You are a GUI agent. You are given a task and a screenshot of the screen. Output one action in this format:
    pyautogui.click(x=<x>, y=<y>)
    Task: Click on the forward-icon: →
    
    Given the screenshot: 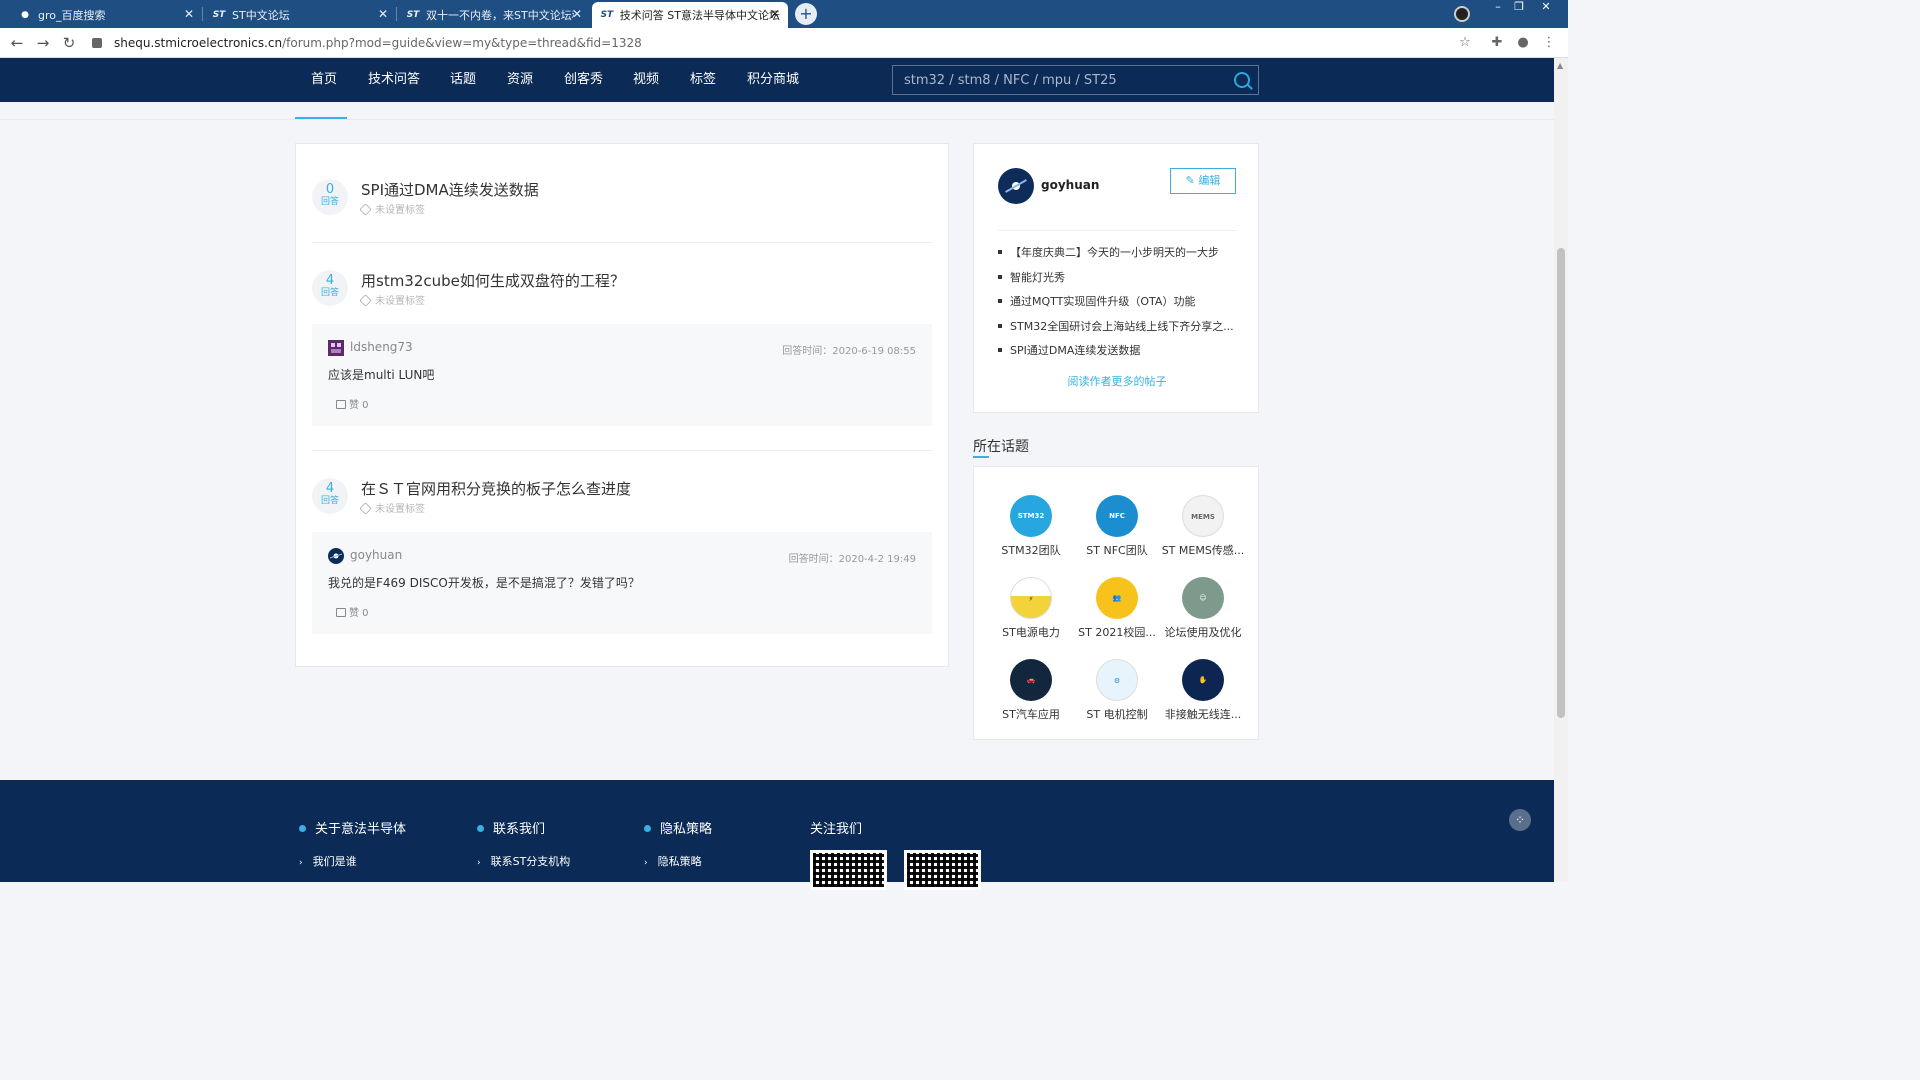 What is the action you would take?
    pyautogui.click(x=43, y=43)
    